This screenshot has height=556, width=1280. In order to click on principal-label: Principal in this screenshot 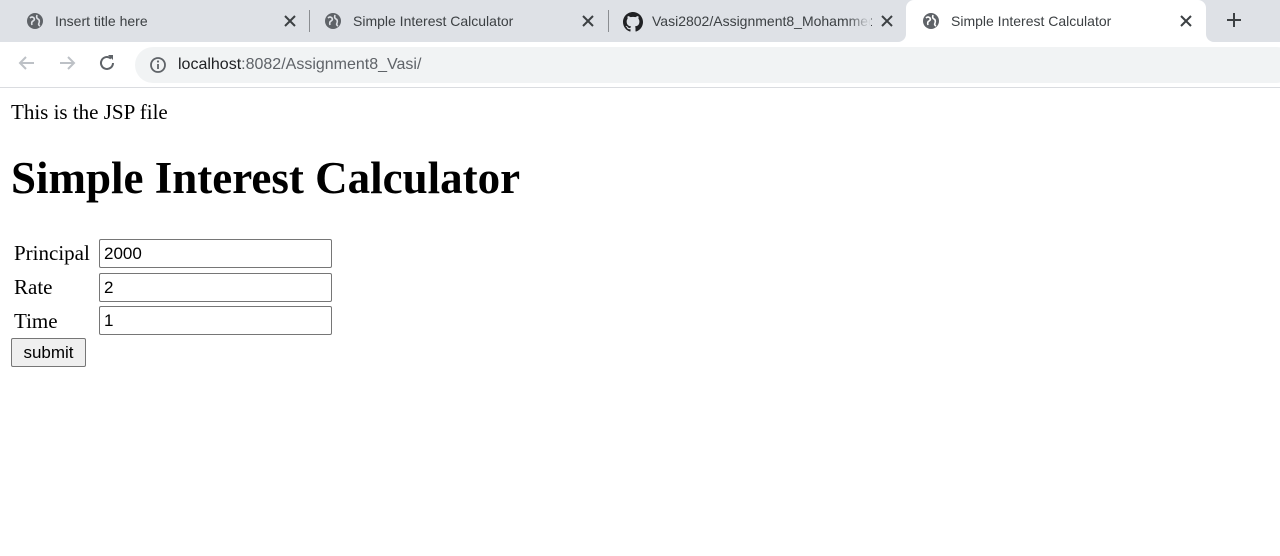, I will do `click(52, 253)`.